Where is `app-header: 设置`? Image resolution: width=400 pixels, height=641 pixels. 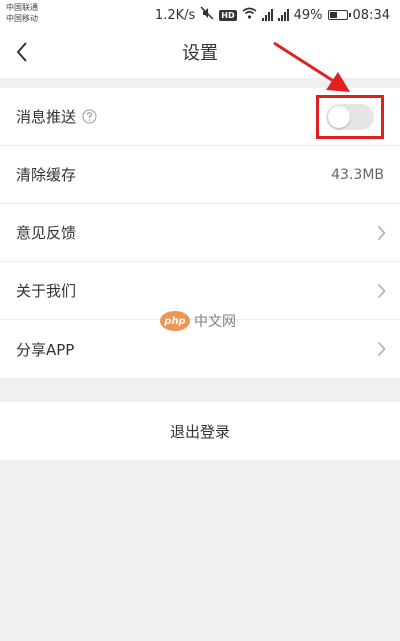
app-header: 设置 is located at coordinates (200, 54).